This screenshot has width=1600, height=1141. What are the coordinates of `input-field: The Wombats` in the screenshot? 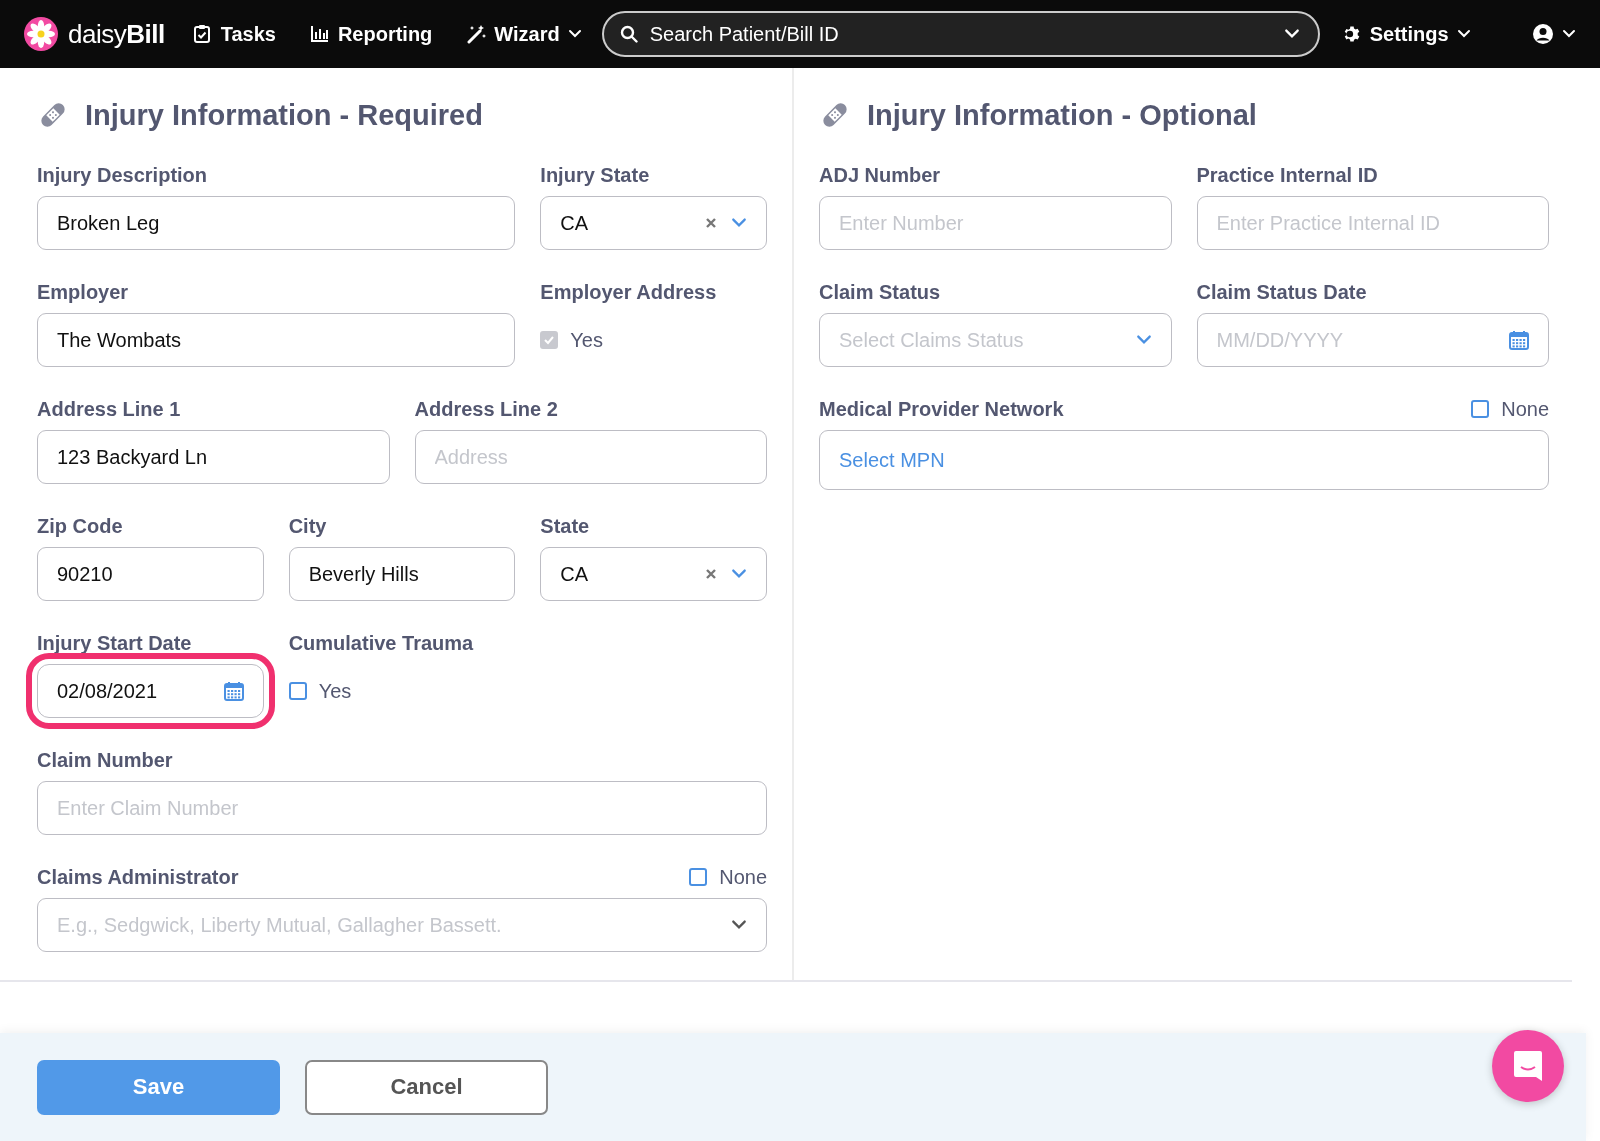 It's located at (276, 340).